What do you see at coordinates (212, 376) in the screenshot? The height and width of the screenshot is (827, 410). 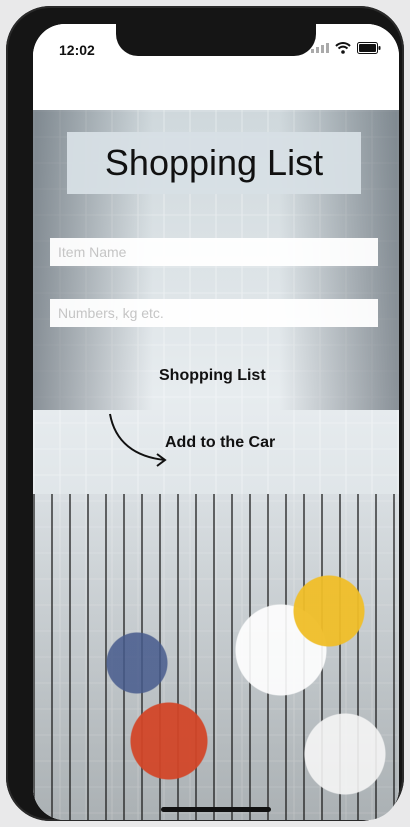 I see `shopping-list-button: Shopping List` at bounding box center [212, 376].